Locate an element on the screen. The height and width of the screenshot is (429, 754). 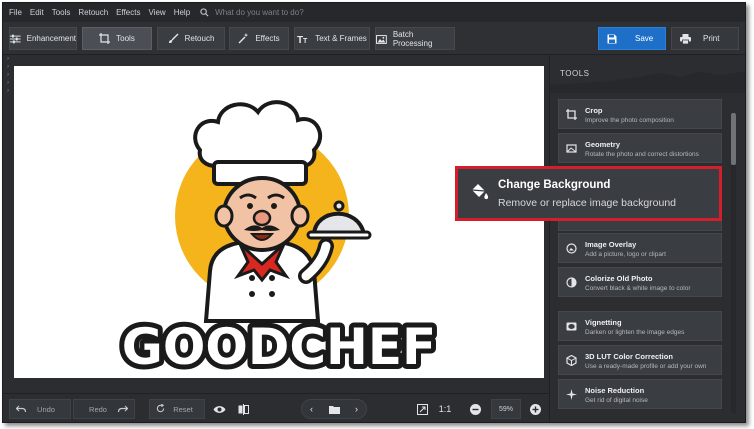
tab-label: Batch Processing is located at coordinates (412, 38).